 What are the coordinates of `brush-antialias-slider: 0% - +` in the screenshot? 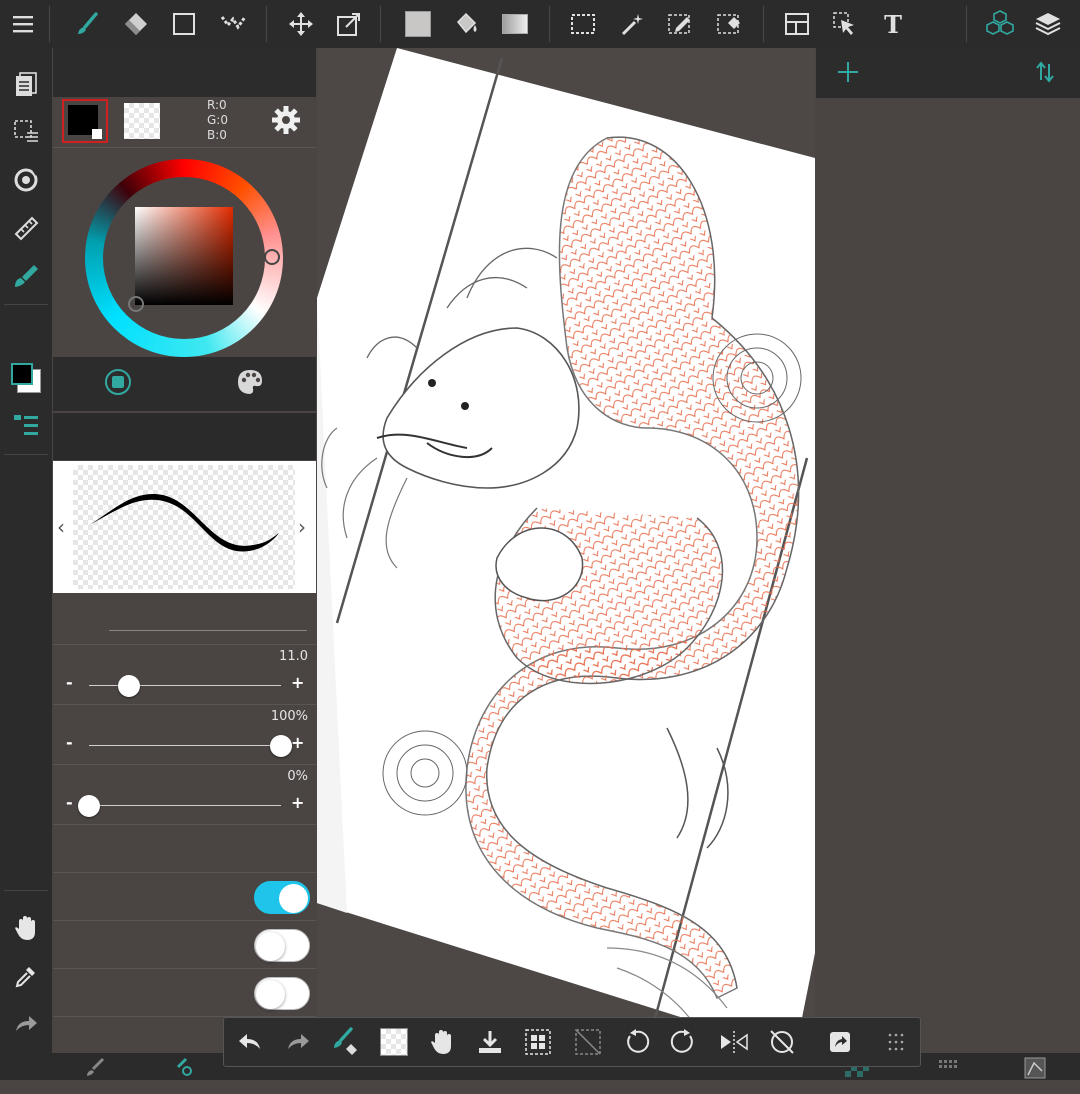 It's located at (184, 794).